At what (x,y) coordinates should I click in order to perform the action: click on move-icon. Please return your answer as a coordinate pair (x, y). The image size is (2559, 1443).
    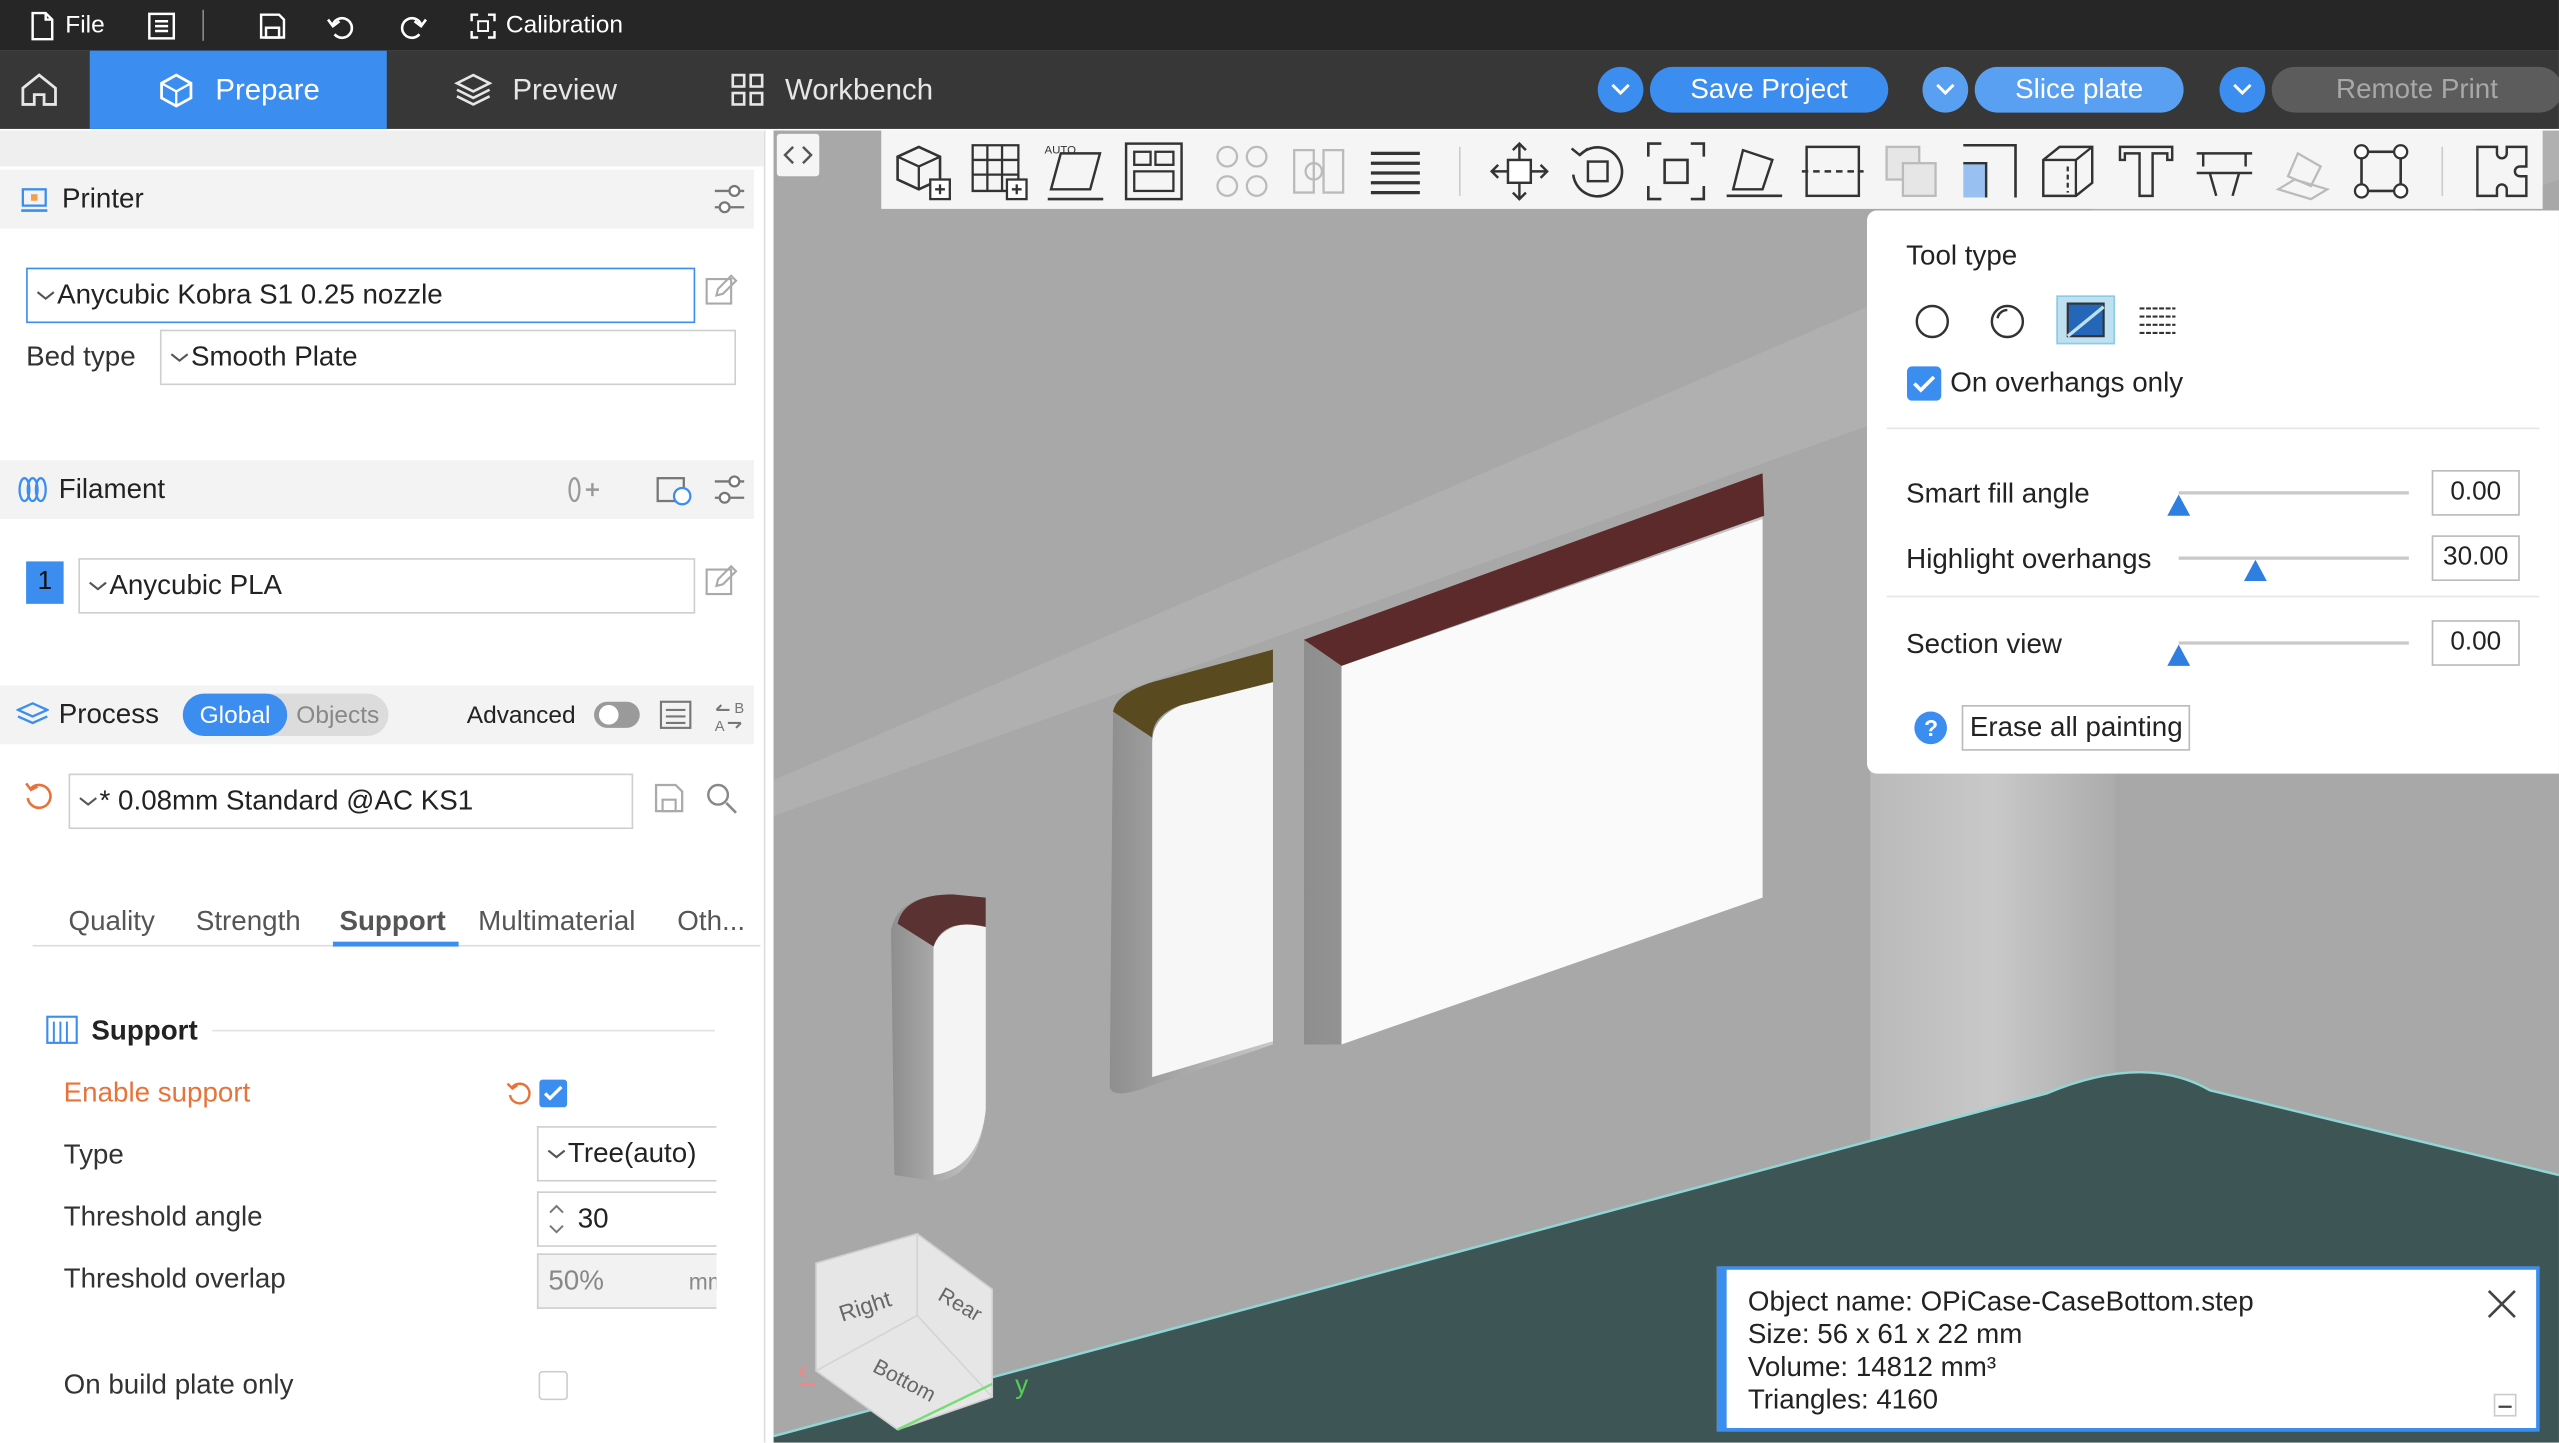
    Looking at the image, I should click on (1519, 171).